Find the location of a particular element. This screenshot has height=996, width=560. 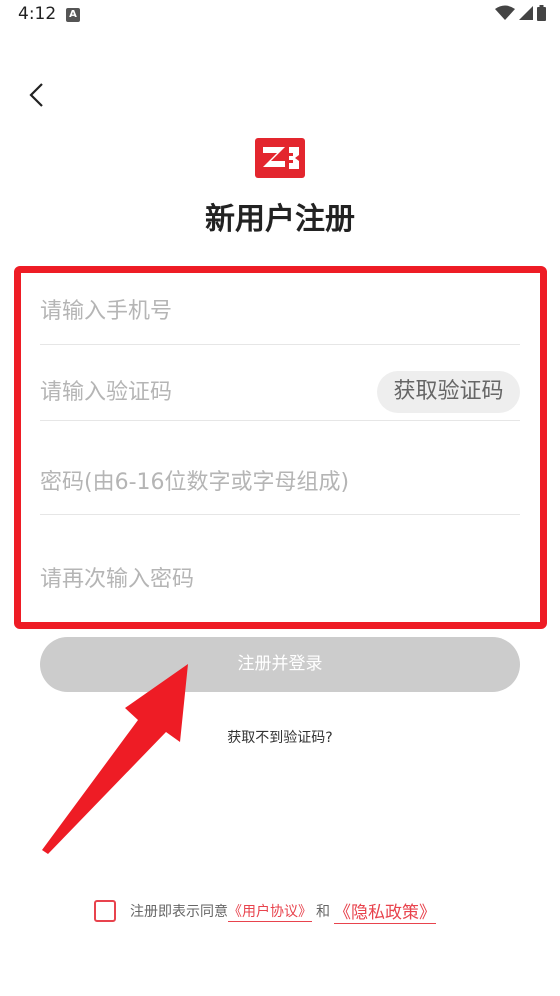

confirm-password-input: 请再次输入密码 is located at coordinates (280, 580).